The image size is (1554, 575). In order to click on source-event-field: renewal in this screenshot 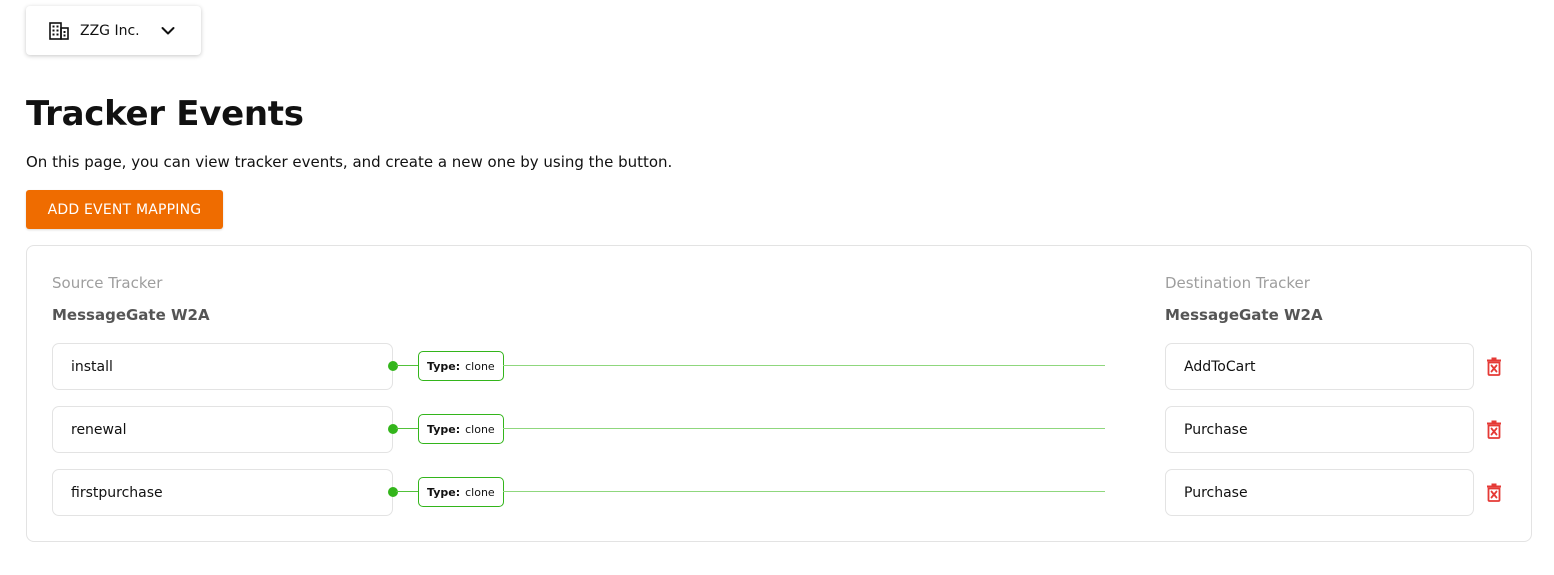, I will do `click(222, 429)`.